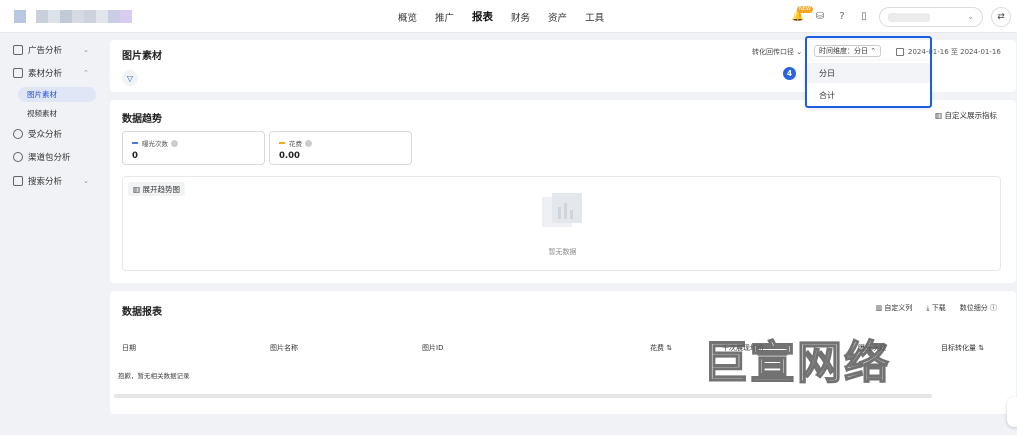 The width and height of the screenshot is (1017, 435). I want to click on sidebar-item-label: 受众分析, so click(45, 135).